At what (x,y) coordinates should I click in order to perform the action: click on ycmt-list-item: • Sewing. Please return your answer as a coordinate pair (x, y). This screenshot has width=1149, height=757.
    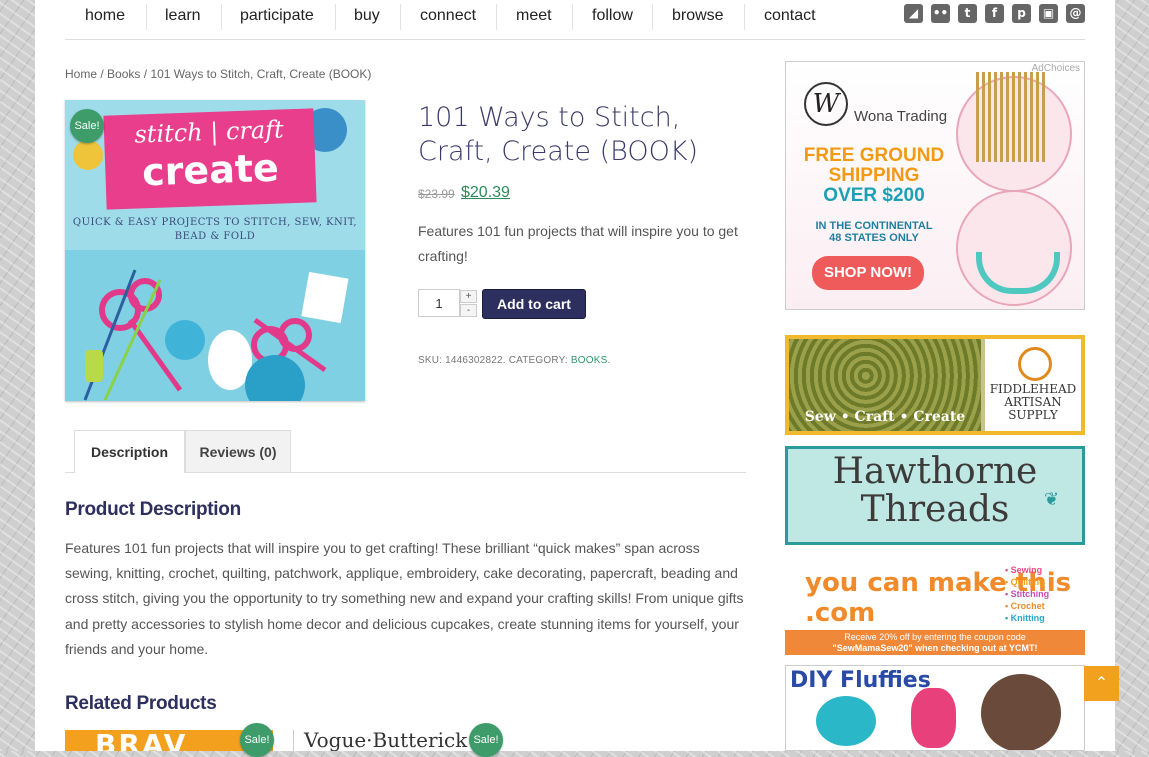
    Looking at the image, I should click on (1024, 570).